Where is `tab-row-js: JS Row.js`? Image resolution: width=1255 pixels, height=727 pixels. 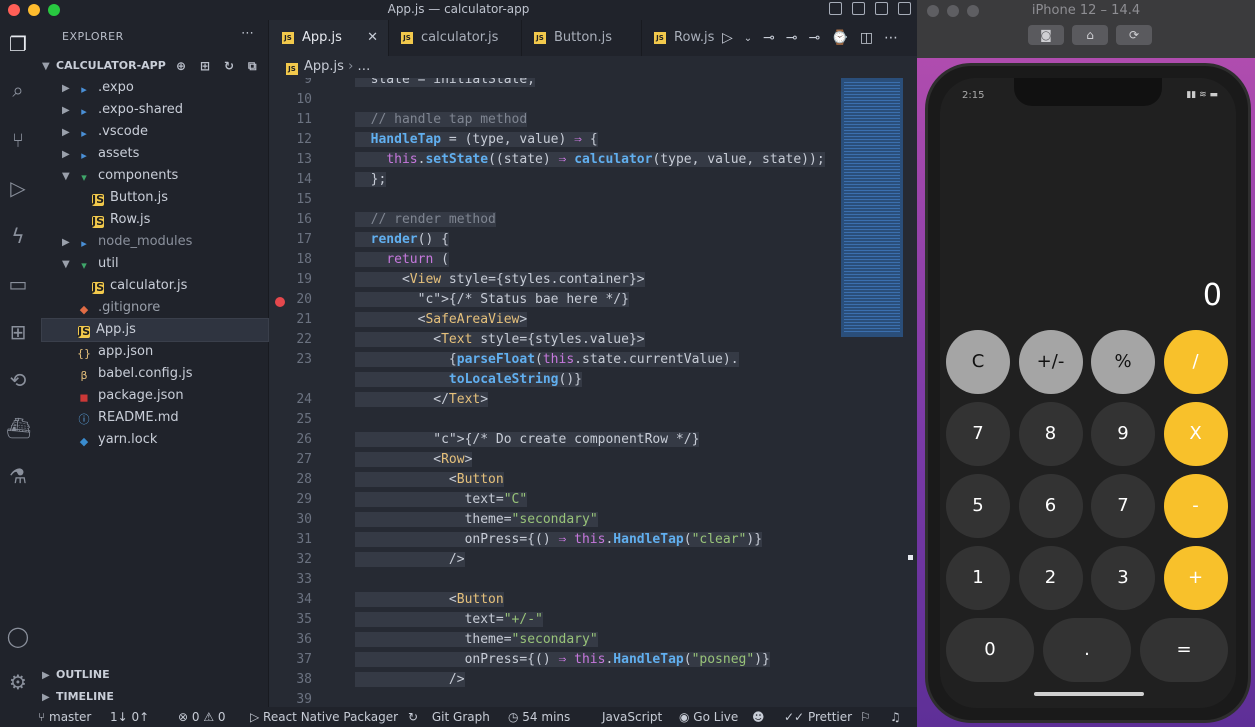 tab-row-js: JS Row.js is located at coordinates (680, 38).